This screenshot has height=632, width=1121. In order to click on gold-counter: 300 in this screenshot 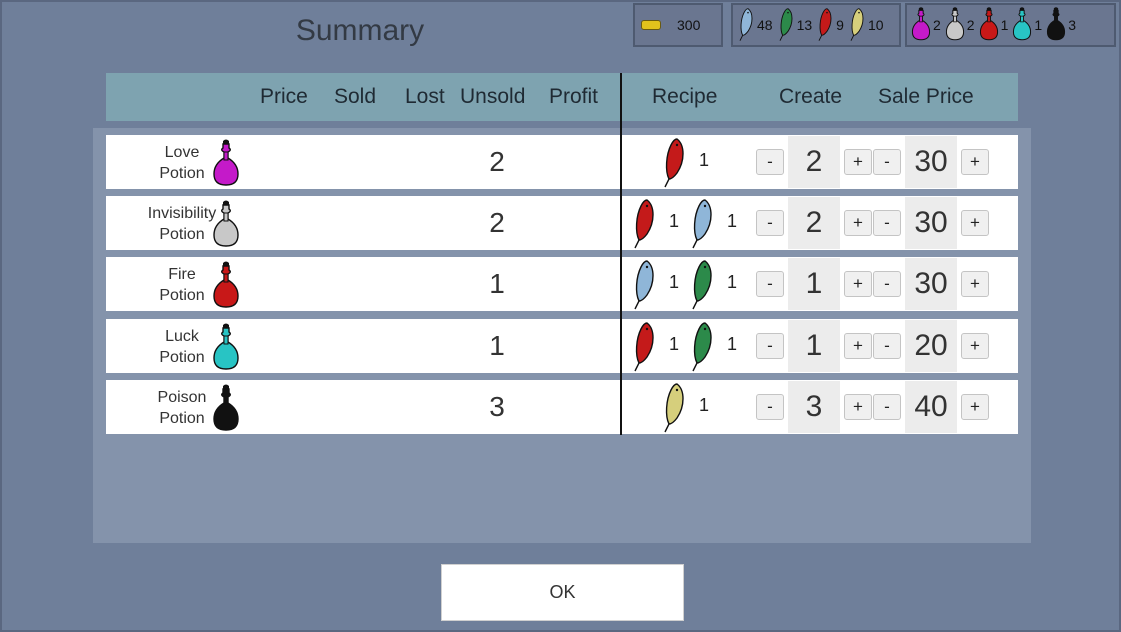, I will do `click(678, 25)`.